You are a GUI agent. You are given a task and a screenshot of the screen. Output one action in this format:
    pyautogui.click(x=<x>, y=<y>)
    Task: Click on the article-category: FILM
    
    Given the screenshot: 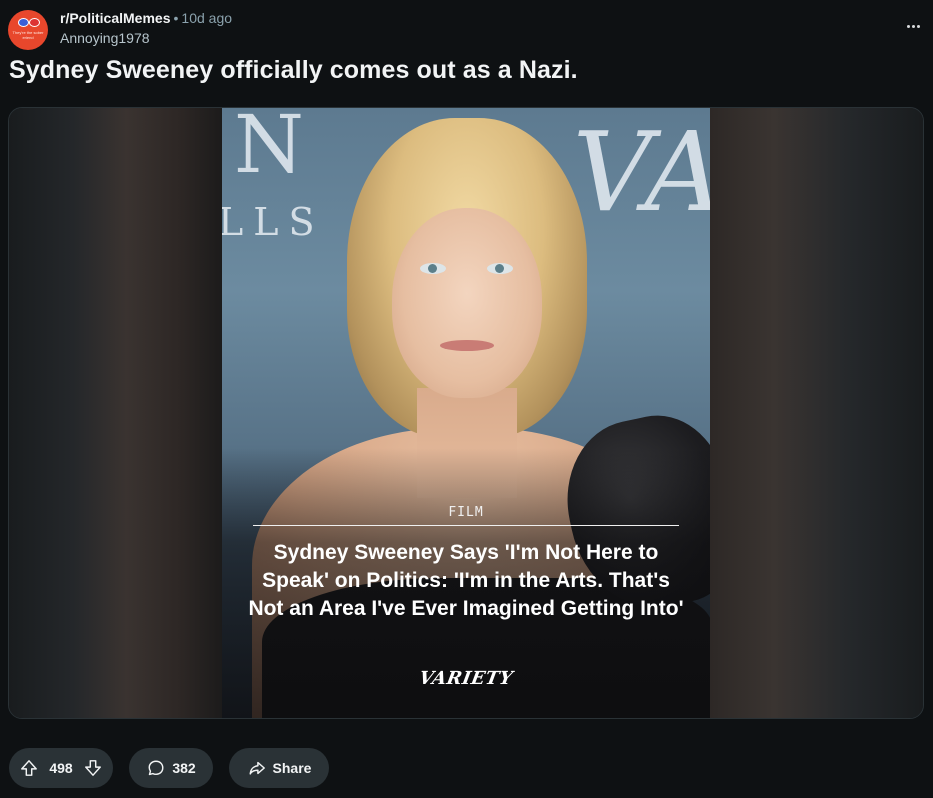 What is the action you would take?
    pyautogui.click(x=466, y=512)
    